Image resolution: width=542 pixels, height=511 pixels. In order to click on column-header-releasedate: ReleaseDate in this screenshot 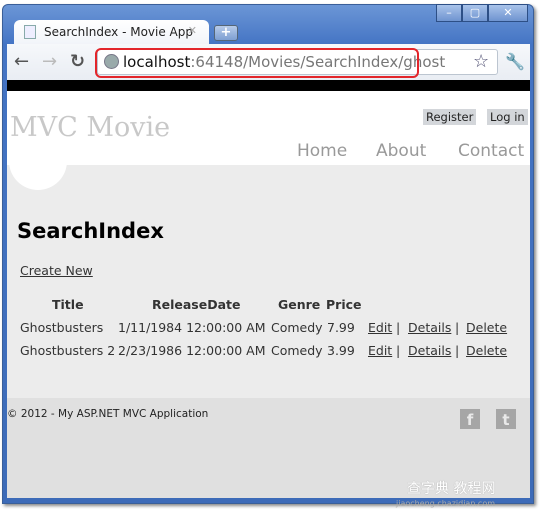, I will do `click(196, 304)`.